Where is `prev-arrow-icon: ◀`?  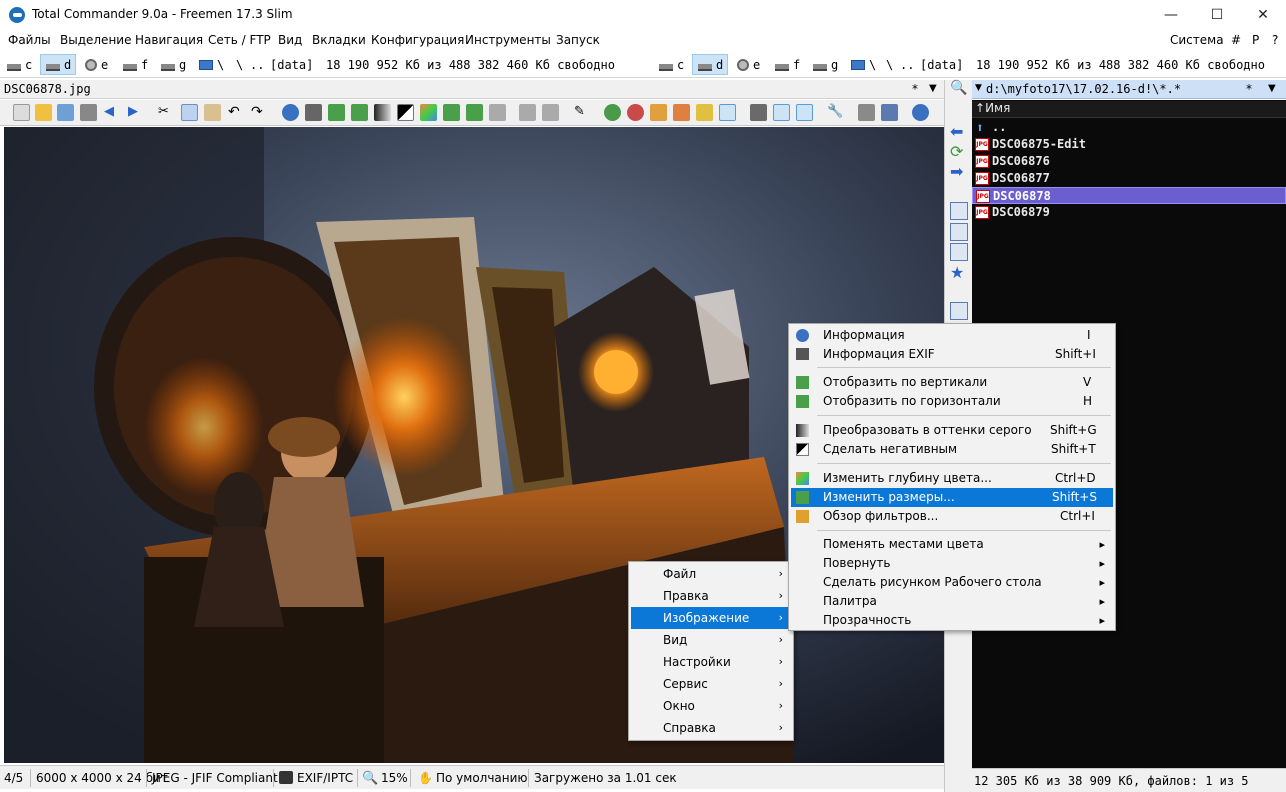
prev-arrow-icon: ◀ is located at coordinates (112, 112).